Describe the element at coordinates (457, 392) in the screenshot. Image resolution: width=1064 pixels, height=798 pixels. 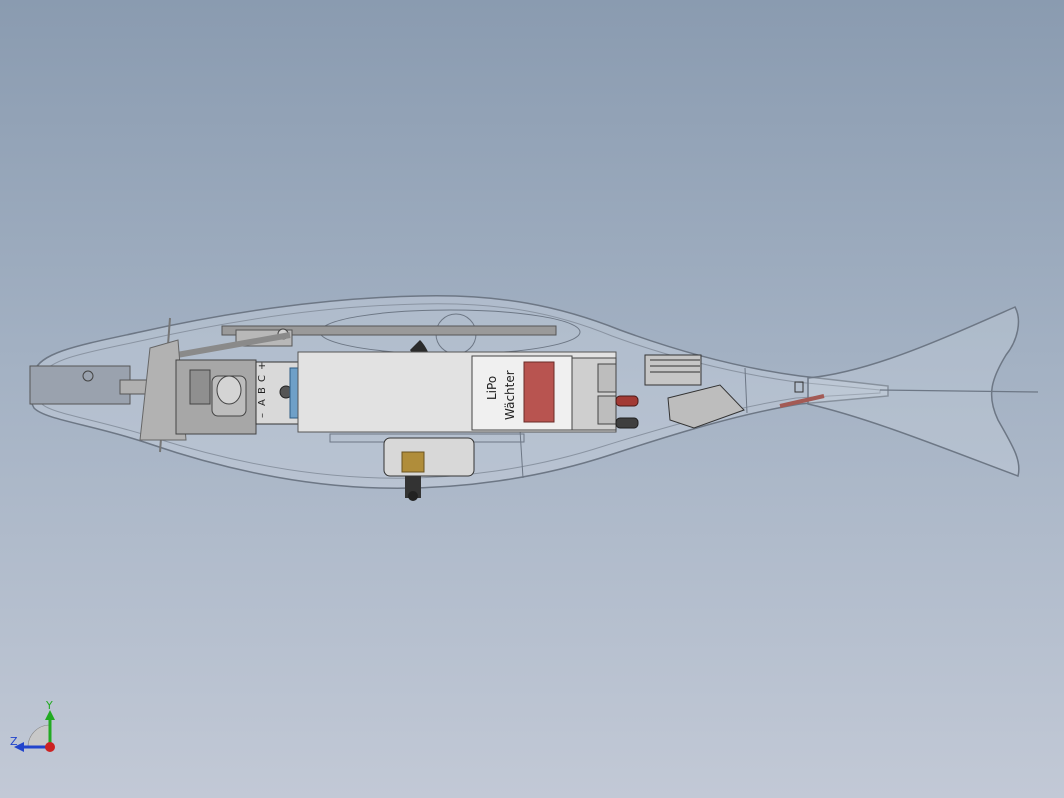
I see `lipo-battery: LiPo Wächter` at that location.